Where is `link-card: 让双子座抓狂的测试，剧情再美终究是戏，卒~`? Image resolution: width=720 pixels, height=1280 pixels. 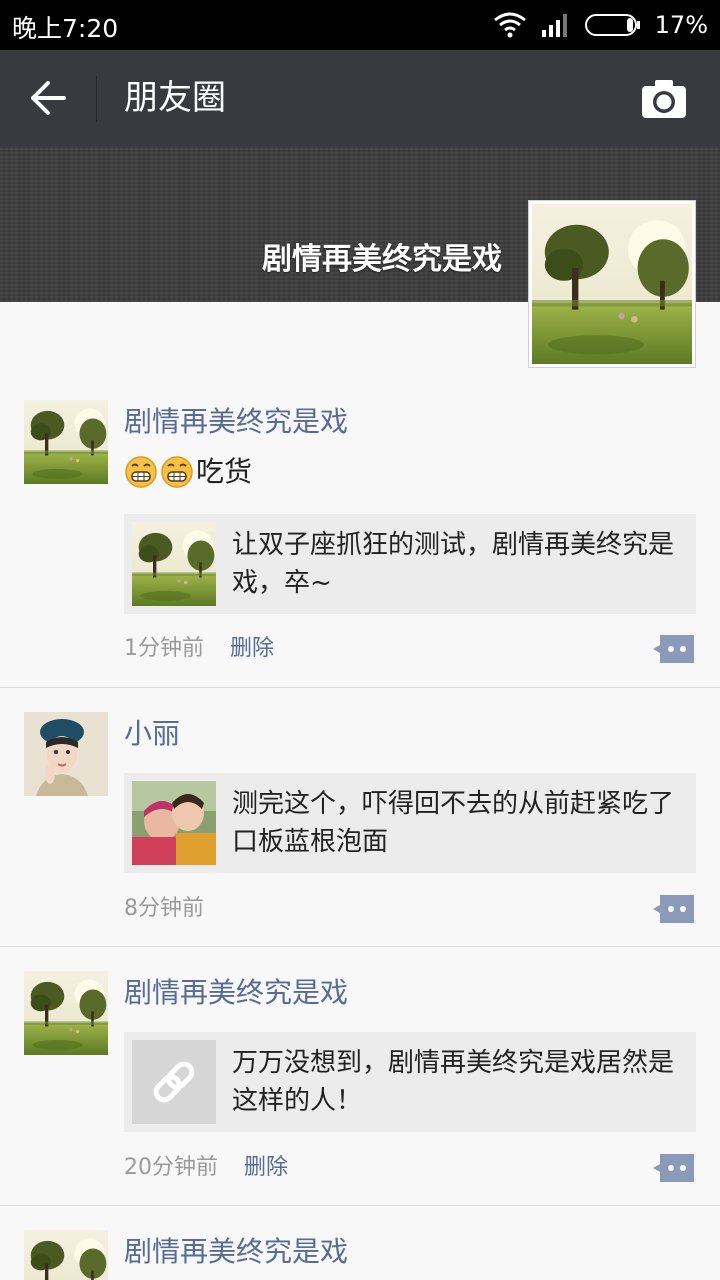 link-card: 让双子座抓狂的测试，剧情再美终究是戏，卒~ is located at coordinates (410, 564).